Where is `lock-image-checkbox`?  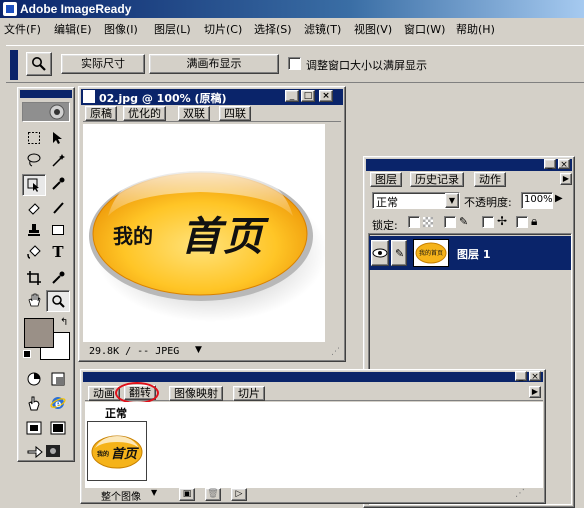 lock-image-checkbox is located at coordinates (450, 222).